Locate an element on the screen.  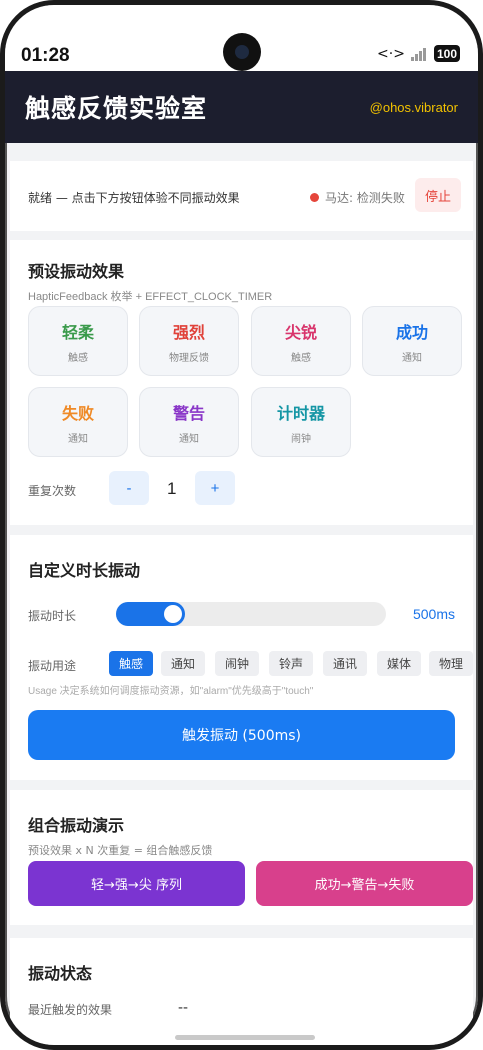
preset-button-5: 警告 通知 is located at coordinates (189, 422).